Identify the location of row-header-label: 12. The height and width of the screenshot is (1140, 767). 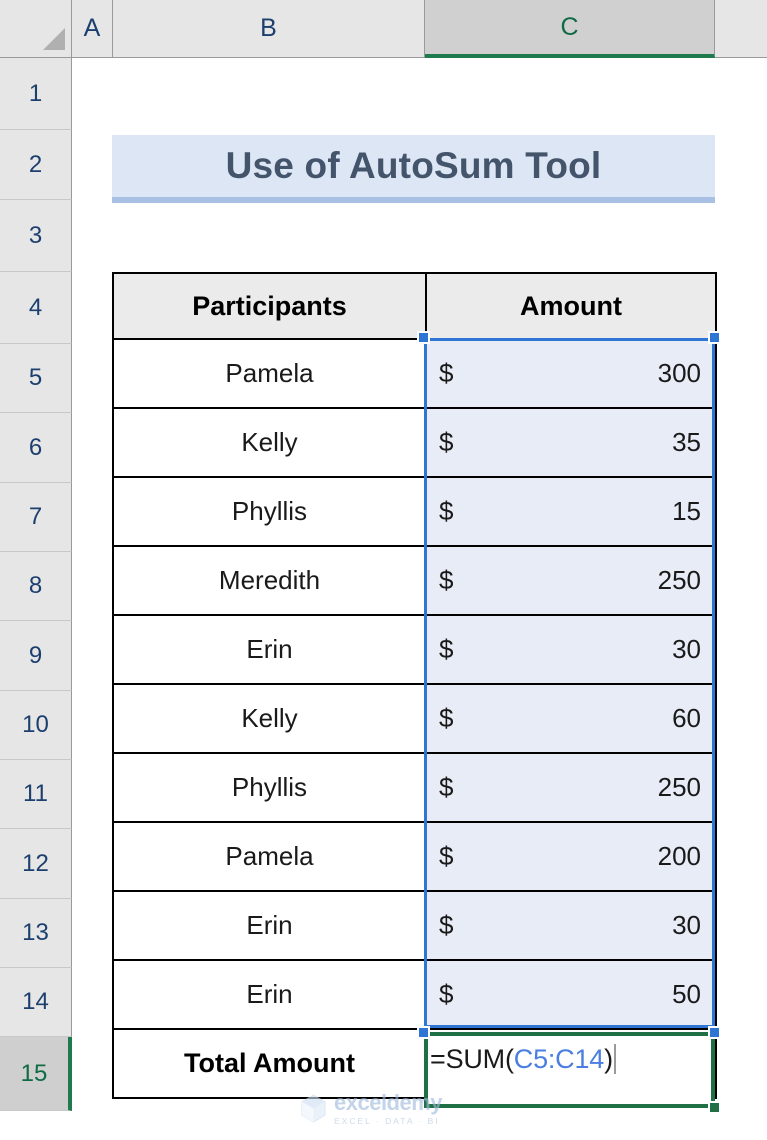
(35, 863).